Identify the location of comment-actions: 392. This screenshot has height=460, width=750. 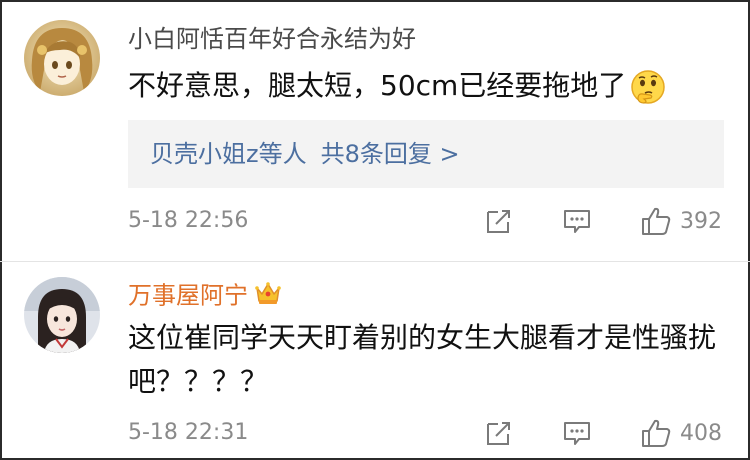
(609, 221).